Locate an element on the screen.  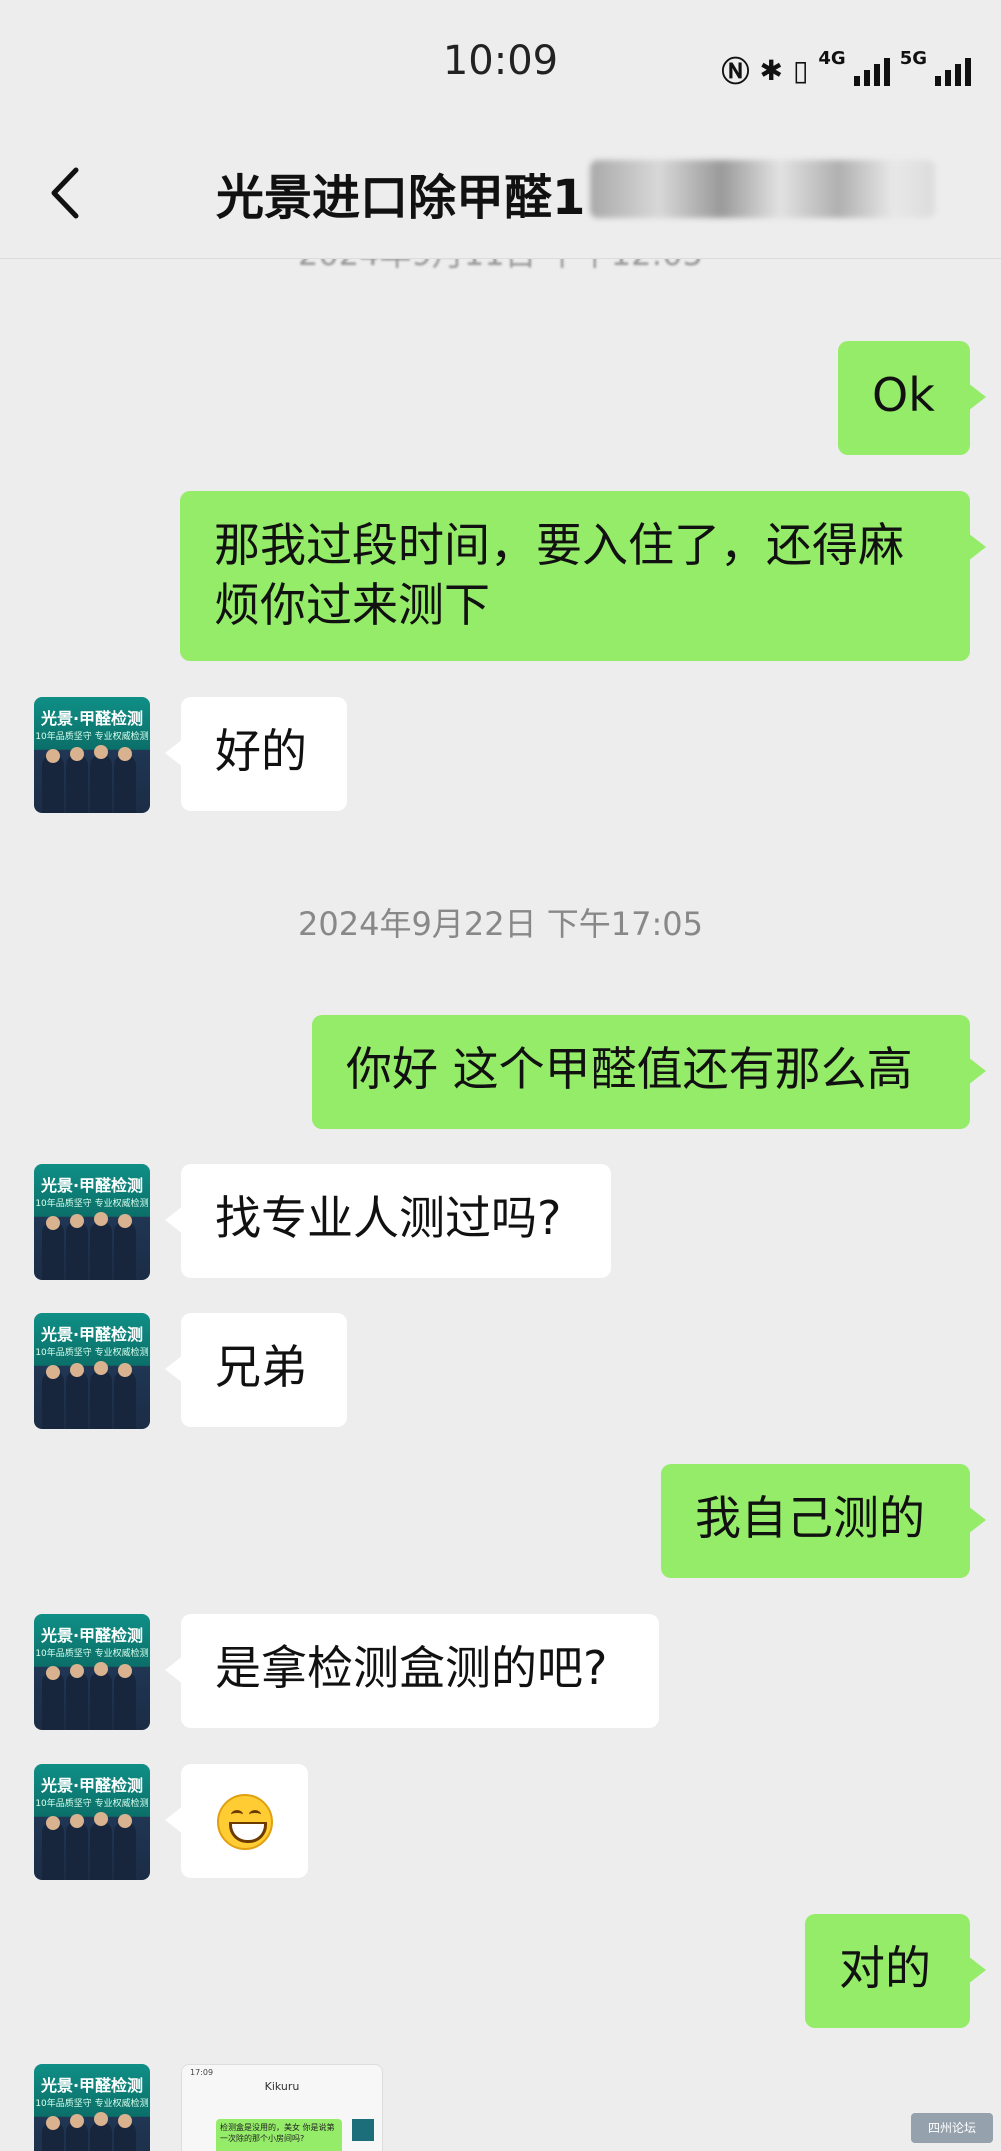
message-bubble-incoming is located at coordinates (236, 1821).